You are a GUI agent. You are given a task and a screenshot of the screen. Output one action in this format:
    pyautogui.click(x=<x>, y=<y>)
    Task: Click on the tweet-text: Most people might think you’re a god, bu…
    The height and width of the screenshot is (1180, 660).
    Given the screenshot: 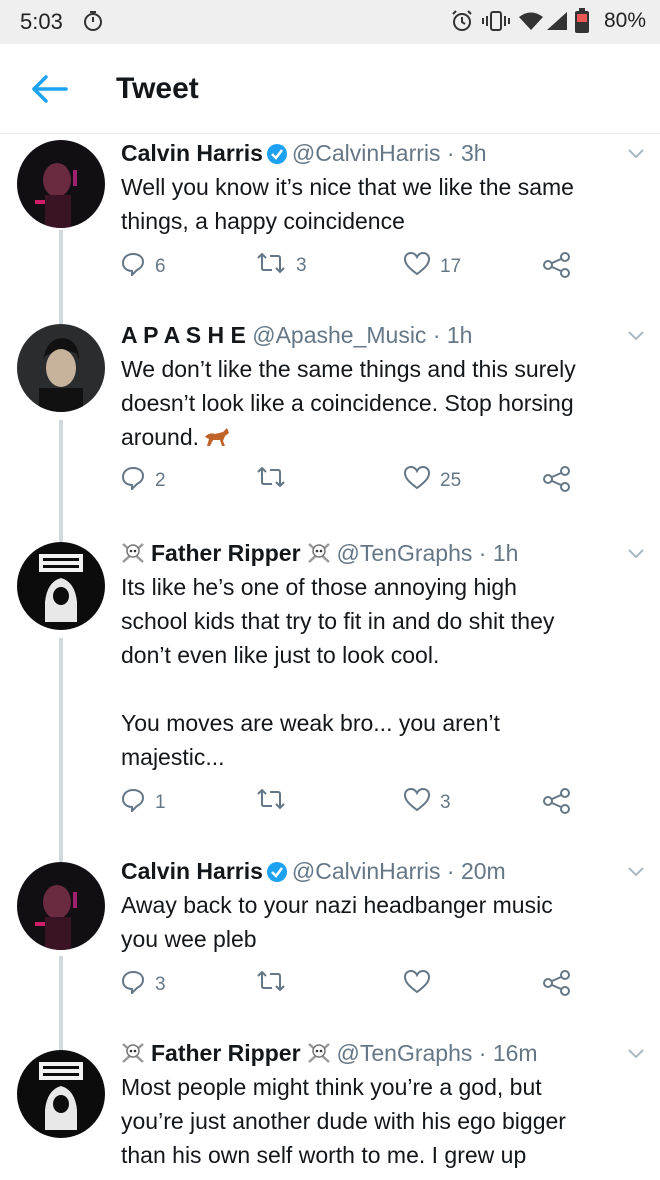 What is the action you would take?
    pyautogui.click(x=343, y=1121)
    